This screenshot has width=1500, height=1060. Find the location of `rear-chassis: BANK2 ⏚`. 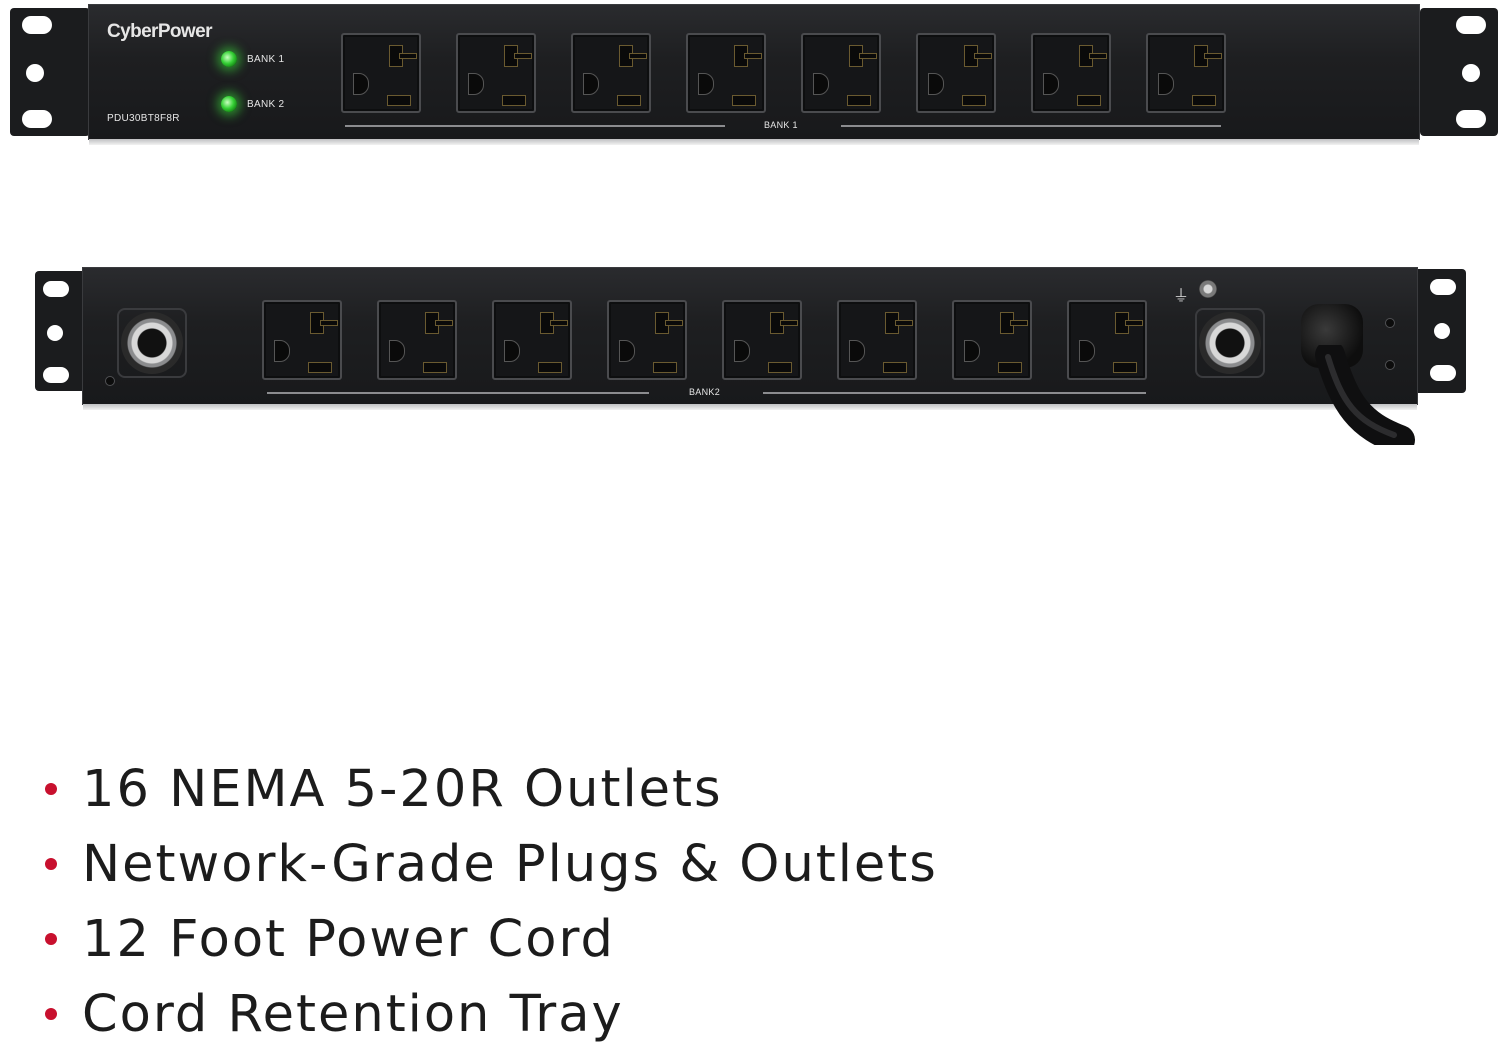

rear-chassis: BANK2 ⏚ is located at coordinates (750, 338).